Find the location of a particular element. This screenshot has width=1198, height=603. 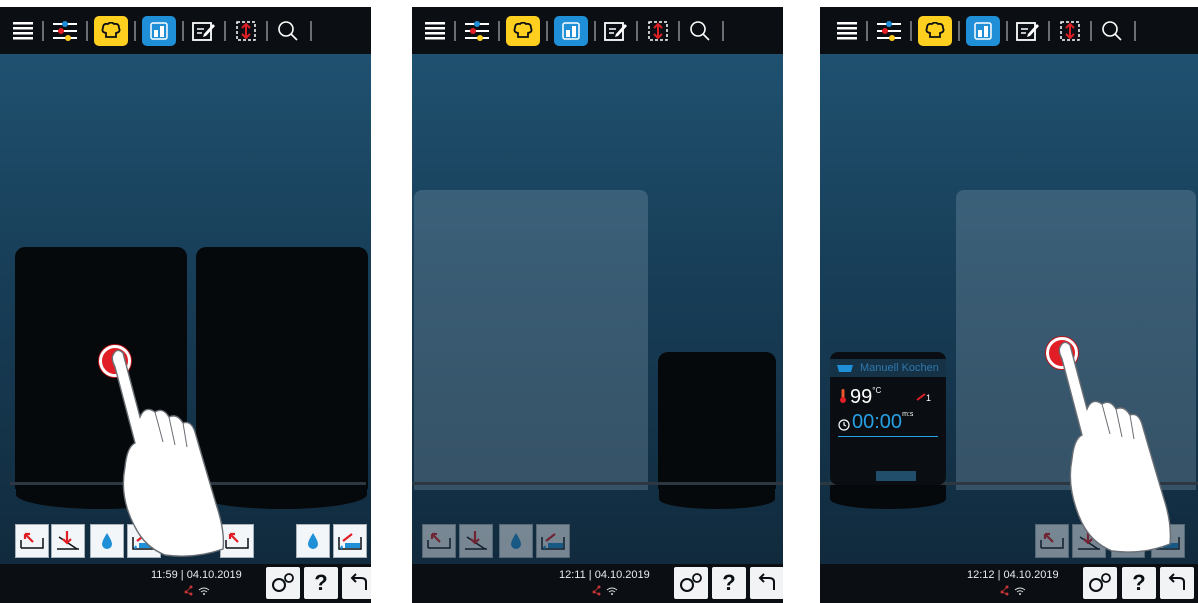

clock: 12:11 | 04.10.2019 is located at coordinates (604, 575).